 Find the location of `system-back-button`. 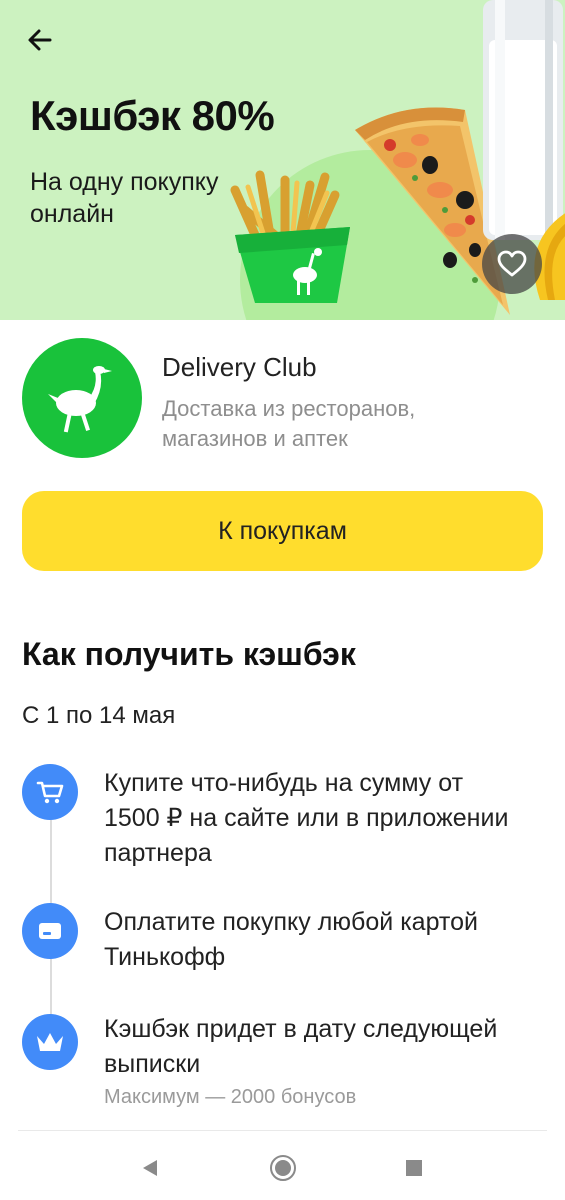

system-back-button is located at coordinates (150, 1168).